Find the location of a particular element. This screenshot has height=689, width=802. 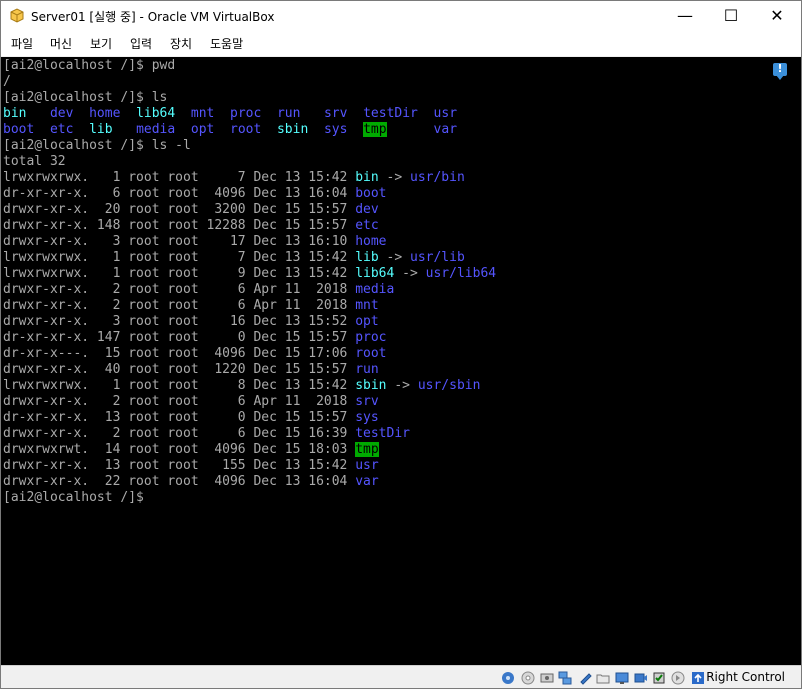

terminal-text: lrwxrwxrwx. 1 root root 9 Dec 13 15:42 is located at coordinates (179, 273).